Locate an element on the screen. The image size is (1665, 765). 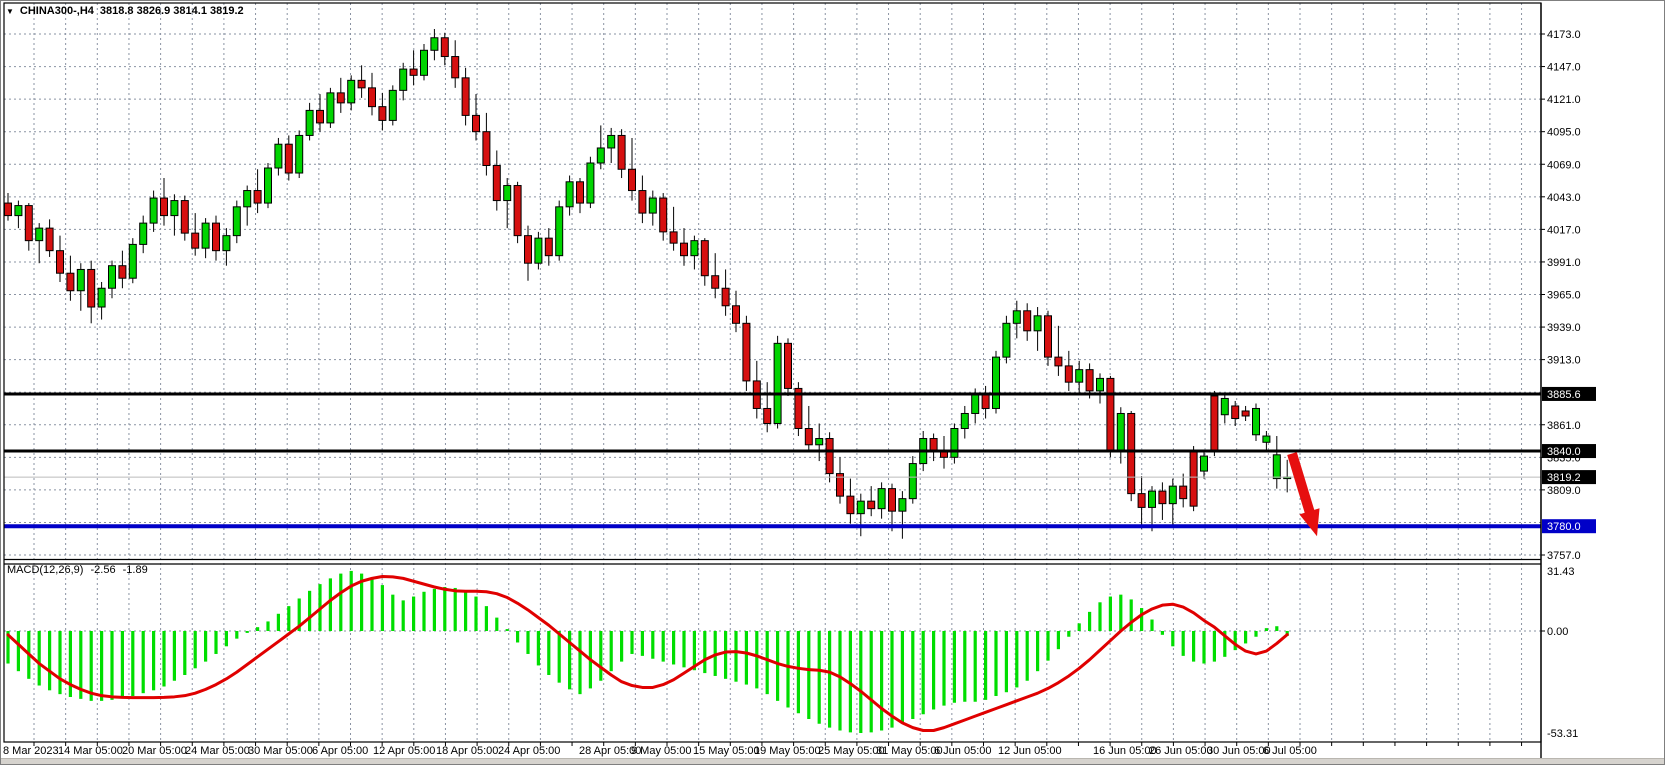
time-tick-label: 19 May 05:00 is located at coordinates (787, 751).